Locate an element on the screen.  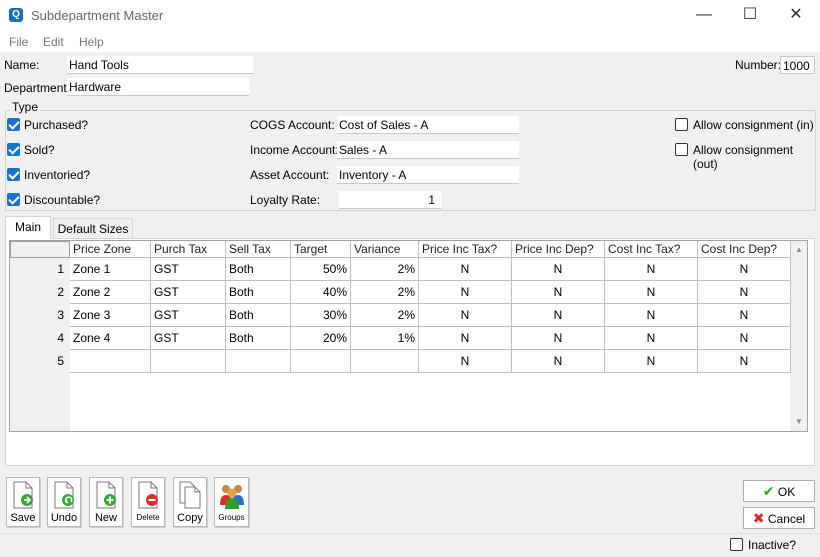
tab-default-sizes: Default Sizes is located at coordinates (93, 228).